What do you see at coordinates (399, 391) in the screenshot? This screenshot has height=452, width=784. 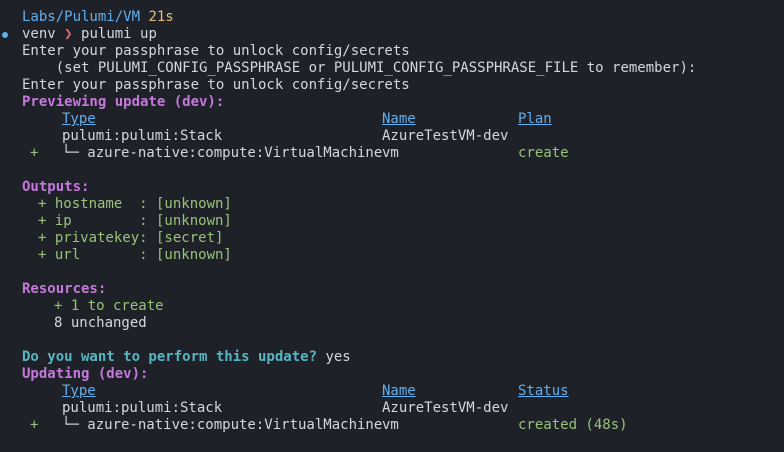 I see `update-col-name: Name` at bounding box center [399, 391].